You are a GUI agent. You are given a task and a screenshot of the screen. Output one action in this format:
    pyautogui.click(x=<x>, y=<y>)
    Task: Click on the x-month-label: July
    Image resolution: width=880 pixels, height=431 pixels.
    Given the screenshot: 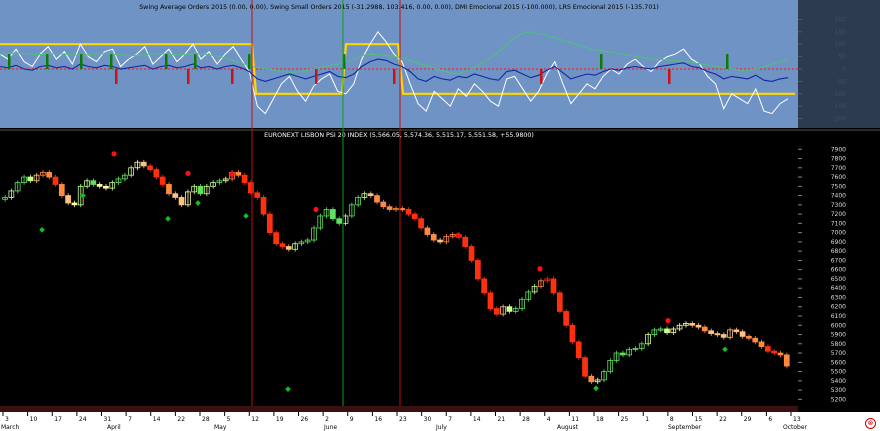 What is the action you would take?
    pyautogui.click(x=441, y=427)
    